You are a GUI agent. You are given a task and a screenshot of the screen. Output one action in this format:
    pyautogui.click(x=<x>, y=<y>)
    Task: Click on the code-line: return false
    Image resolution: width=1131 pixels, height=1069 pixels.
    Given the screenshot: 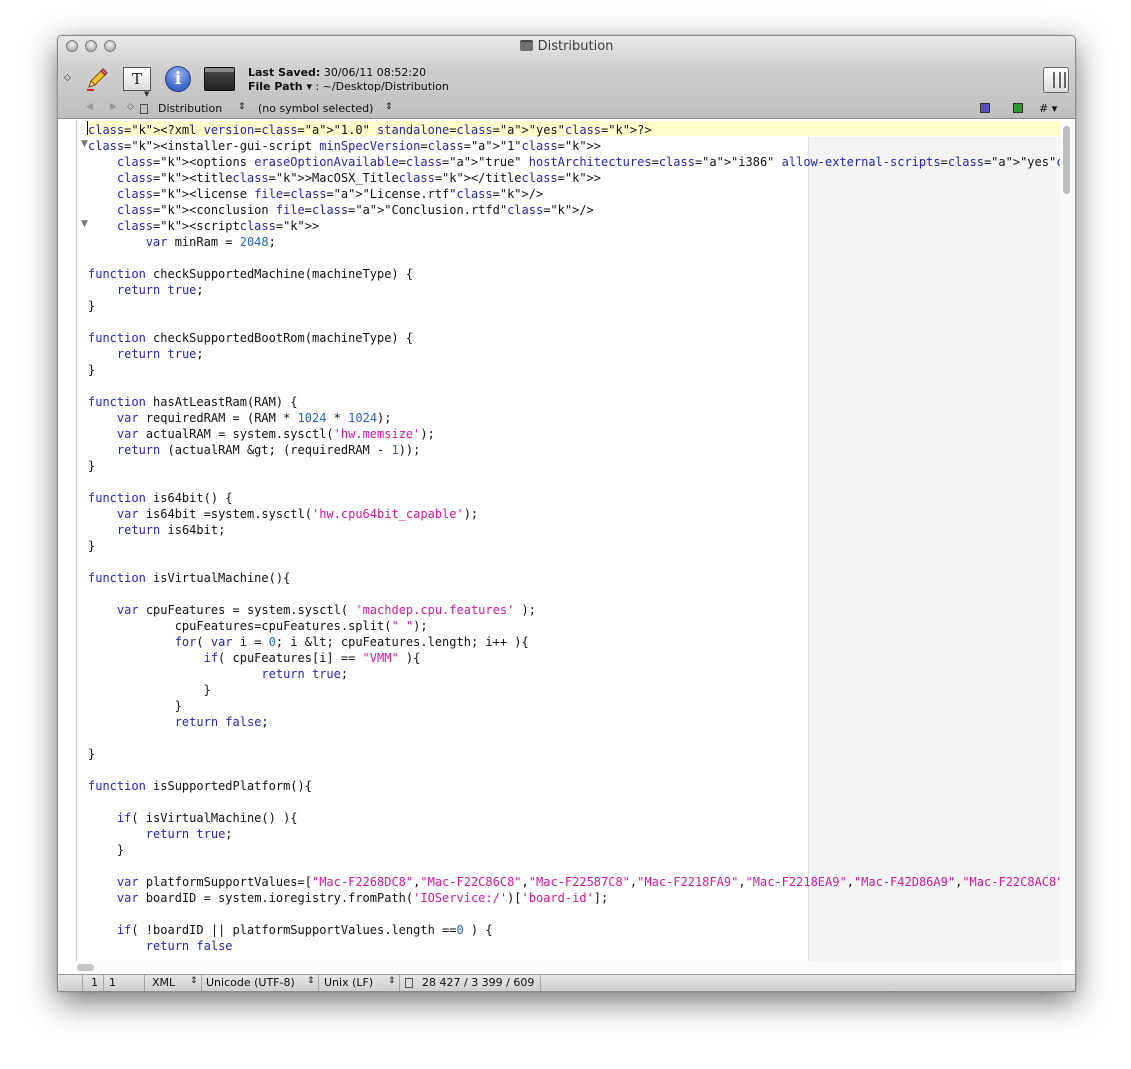 What is the action you would take?
    pyautogui.click(x=574, y=946)
    